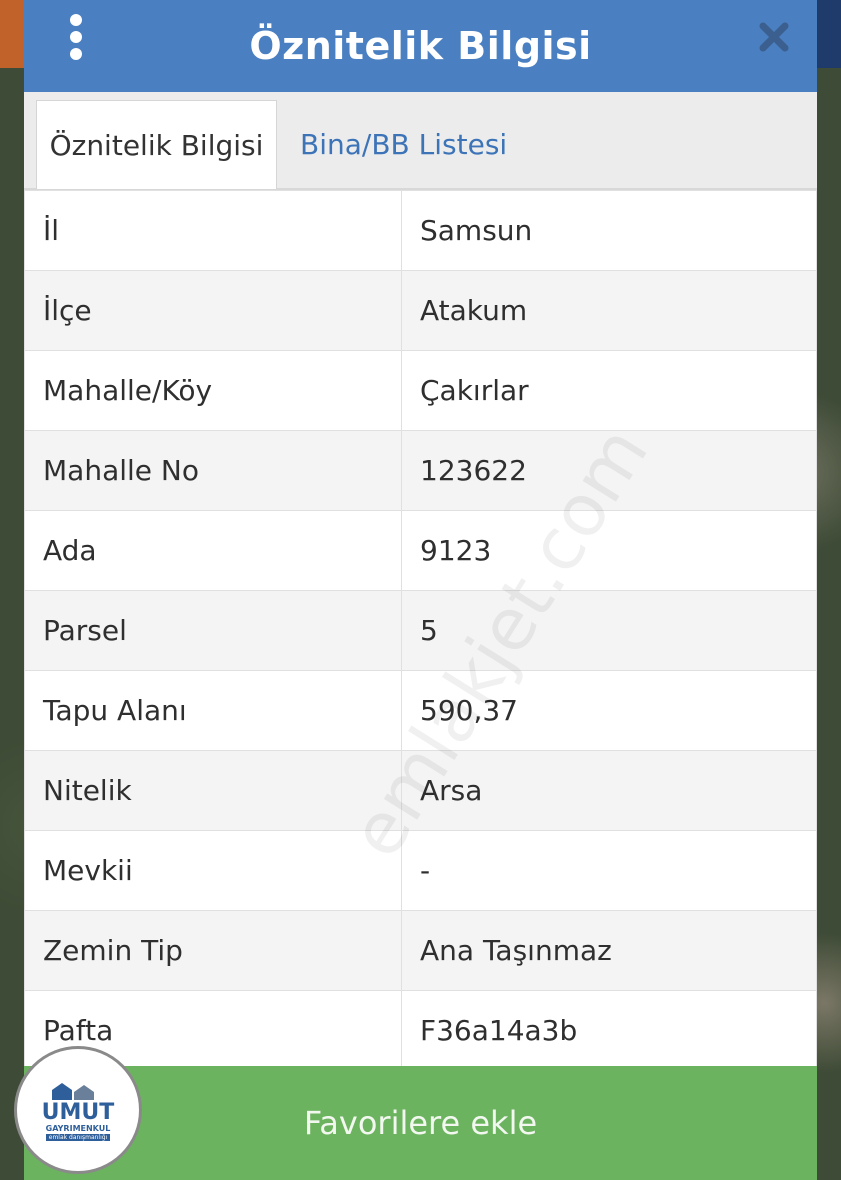 Image resolution: width=841 pixels, height=1180 pixels. What do you see at coordinates (213, 550) in the screenshot?
I see `attribute-key: Ada` at bounding box center [213, 550].